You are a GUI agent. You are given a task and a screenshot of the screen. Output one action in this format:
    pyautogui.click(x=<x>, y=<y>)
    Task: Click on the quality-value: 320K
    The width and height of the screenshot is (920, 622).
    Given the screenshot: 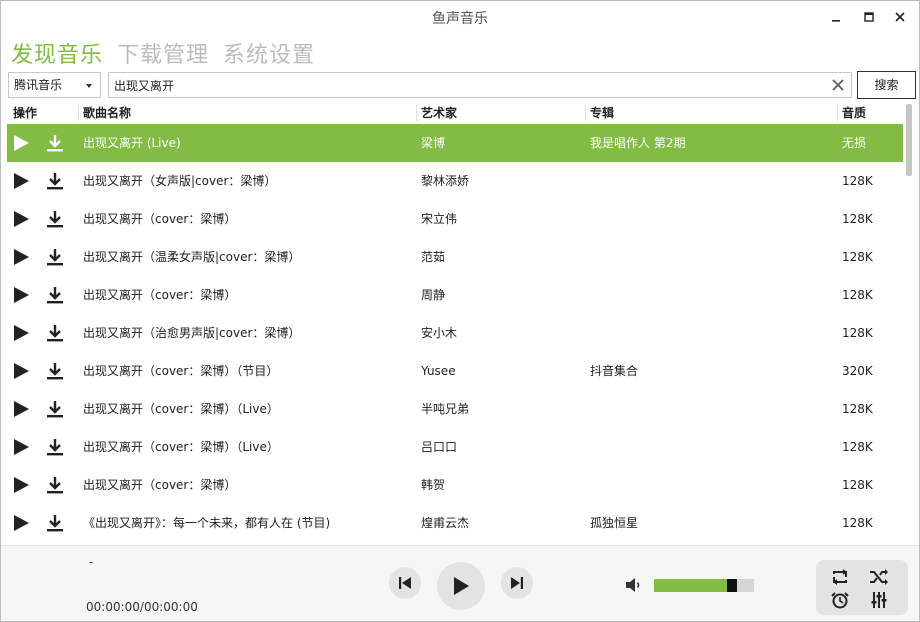 What is the action you would take?
    pyautogui.click(x=857, y=371)
    